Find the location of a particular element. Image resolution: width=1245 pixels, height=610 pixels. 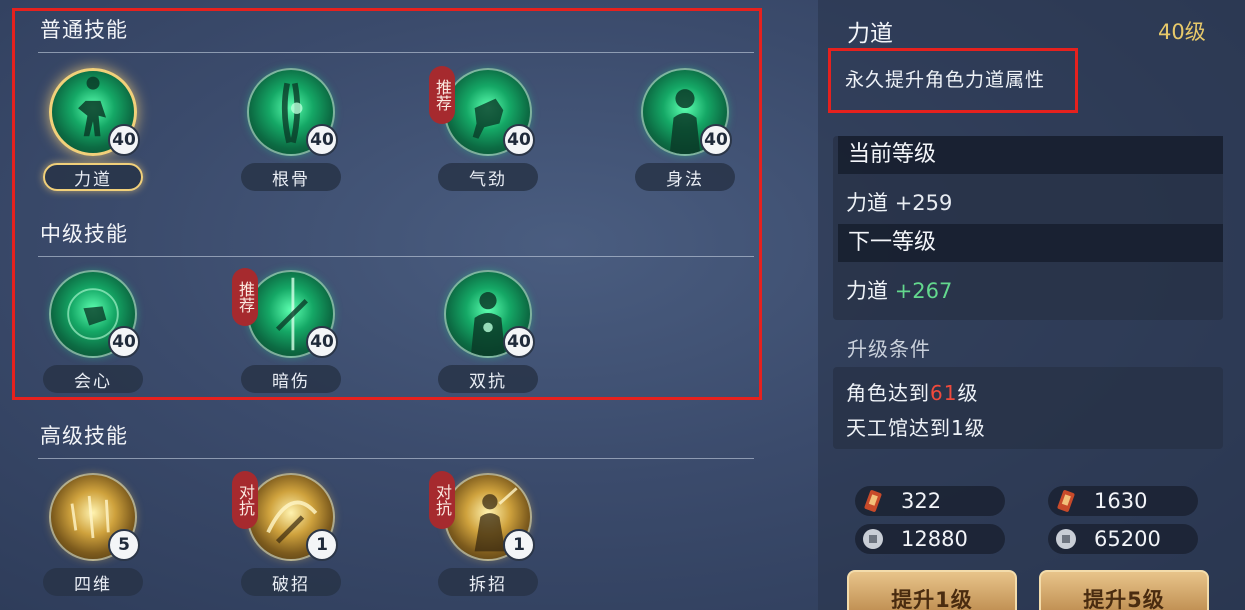

level-badge: 5 is located at coordinates (124, 545).